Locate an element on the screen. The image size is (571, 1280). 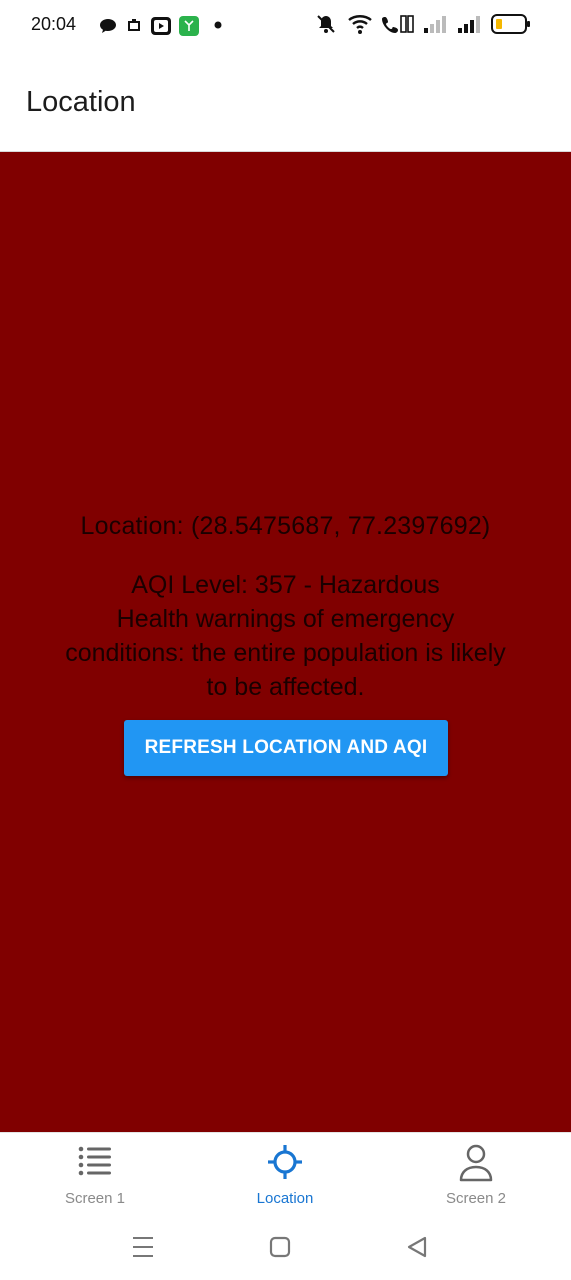
app-header: Location is located at coordinates (285, 102).